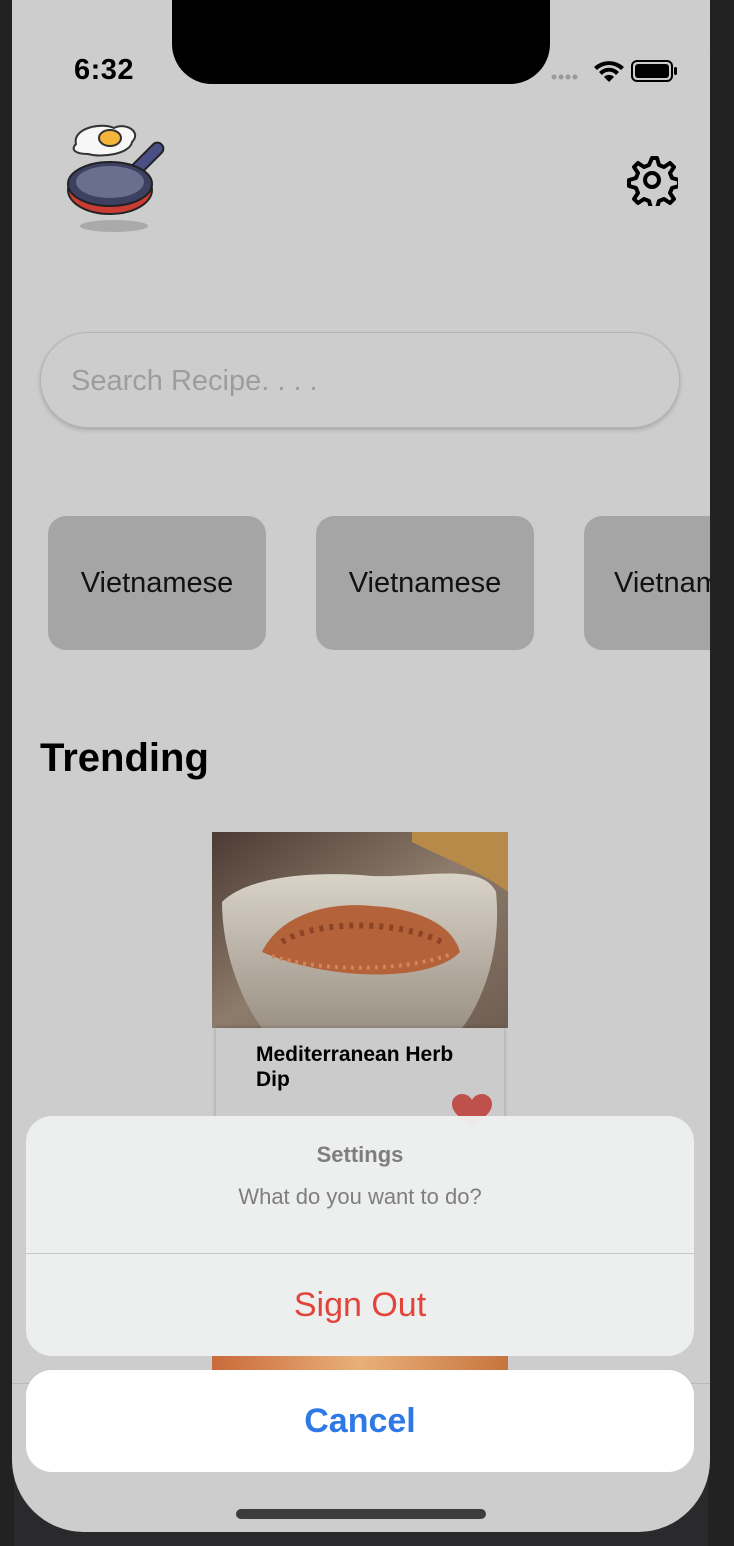 Image resolution: width=734 pixels, height=1546 pixels. I want to click on frying-pan-egg-icon, so click(116, 178).